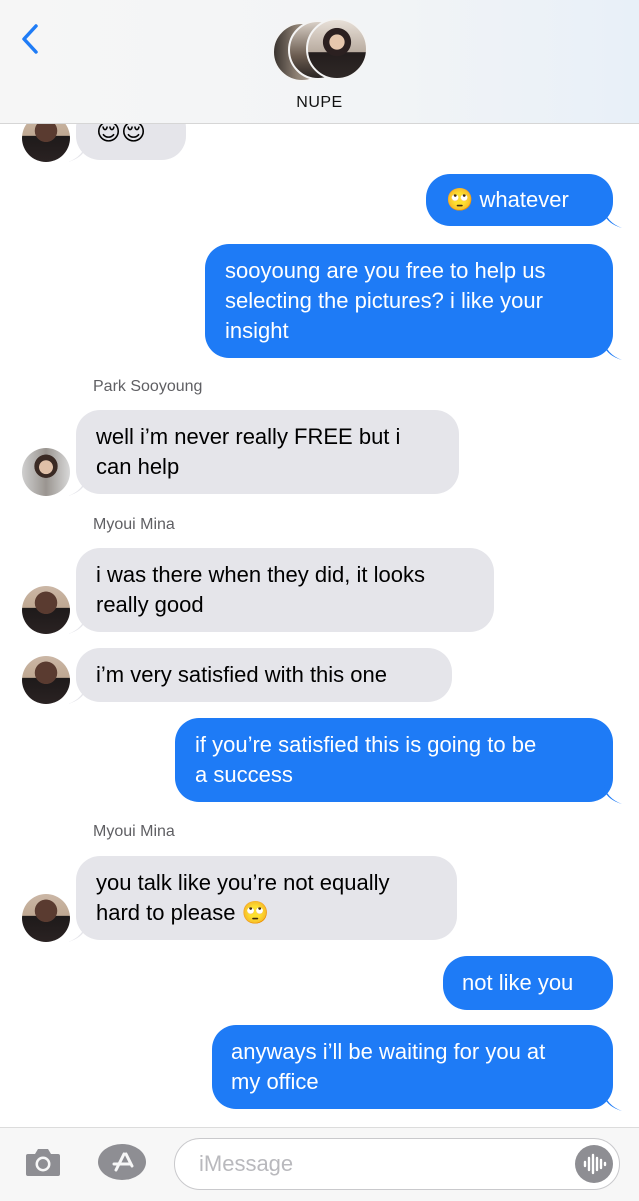  I want to click on message-text-line: can help, so click(138, 466).